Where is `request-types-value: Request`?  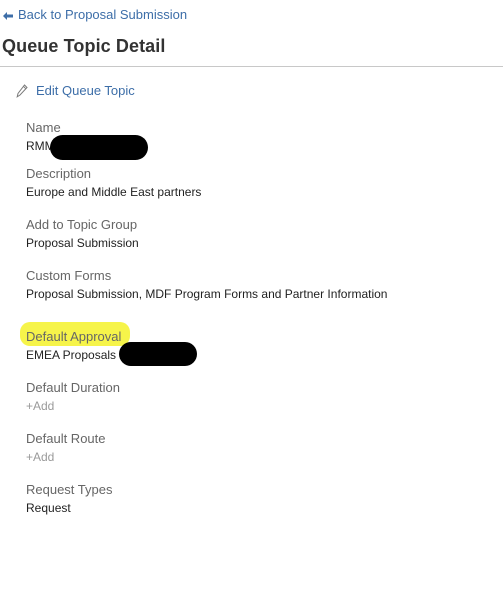 request-types-value: Request is located at coordinates (48, 508).